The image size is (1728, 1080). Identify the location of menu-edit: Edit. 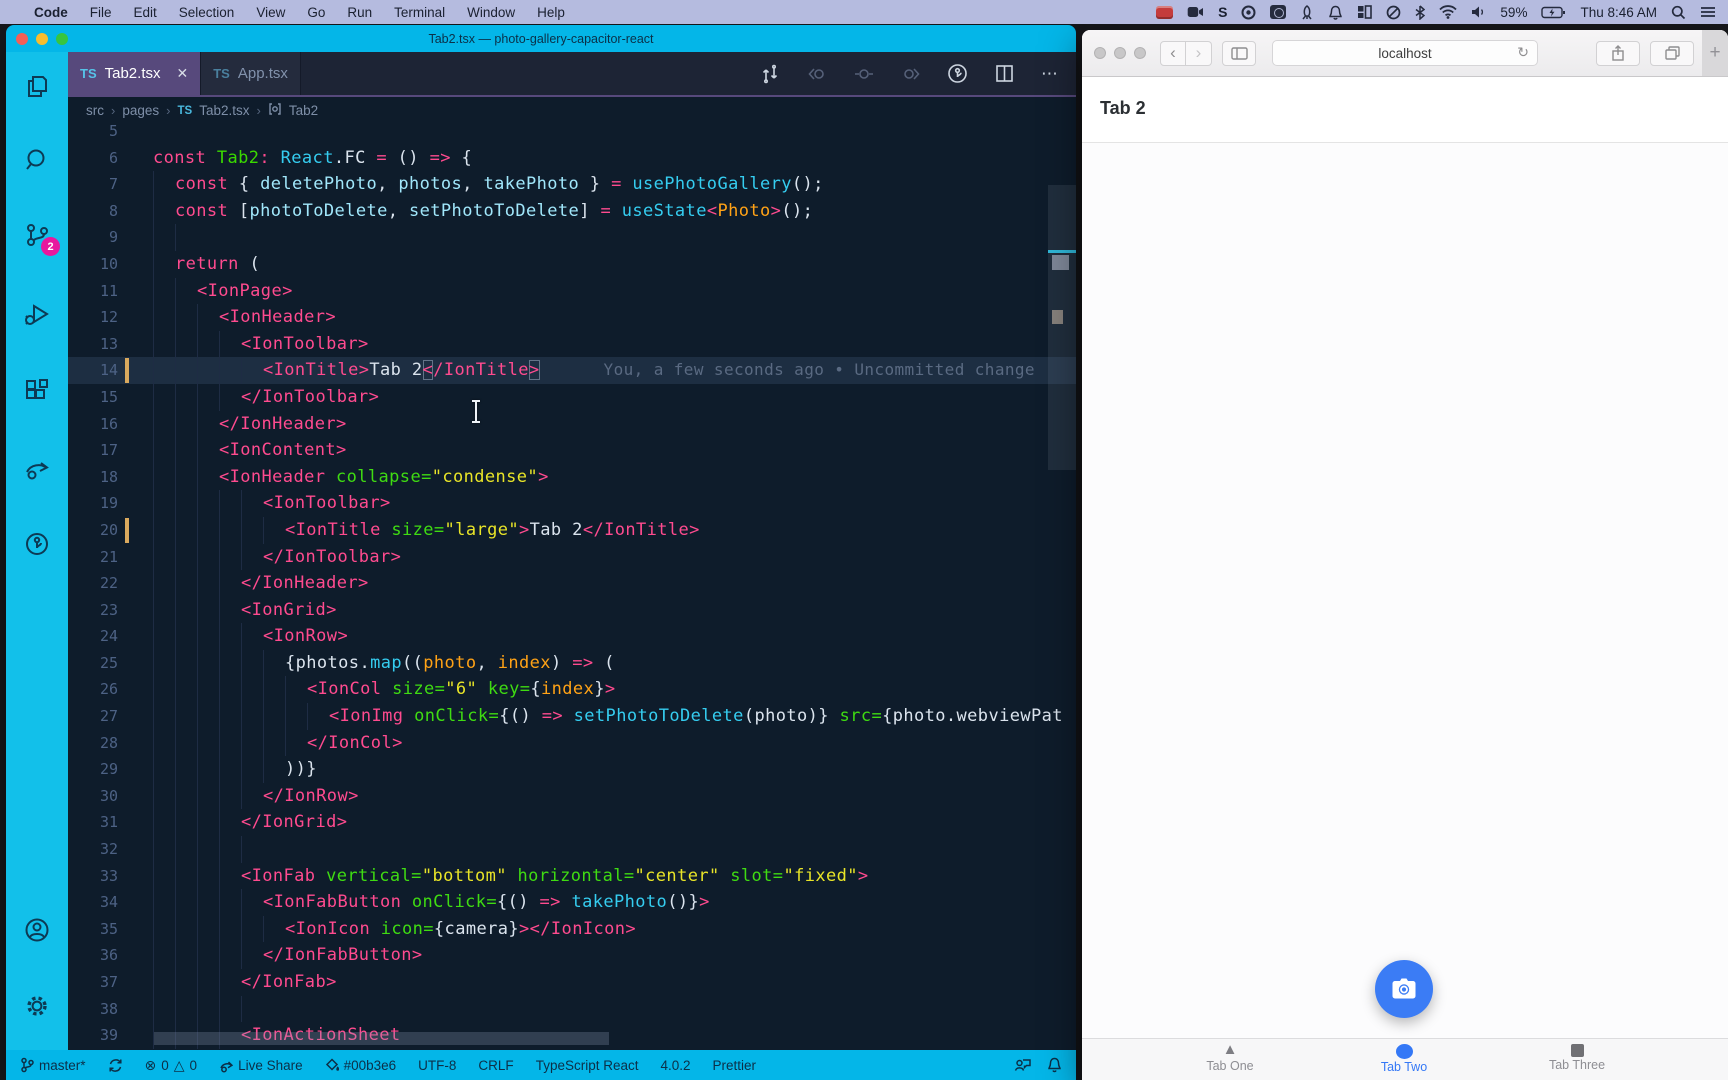
(145, 12).